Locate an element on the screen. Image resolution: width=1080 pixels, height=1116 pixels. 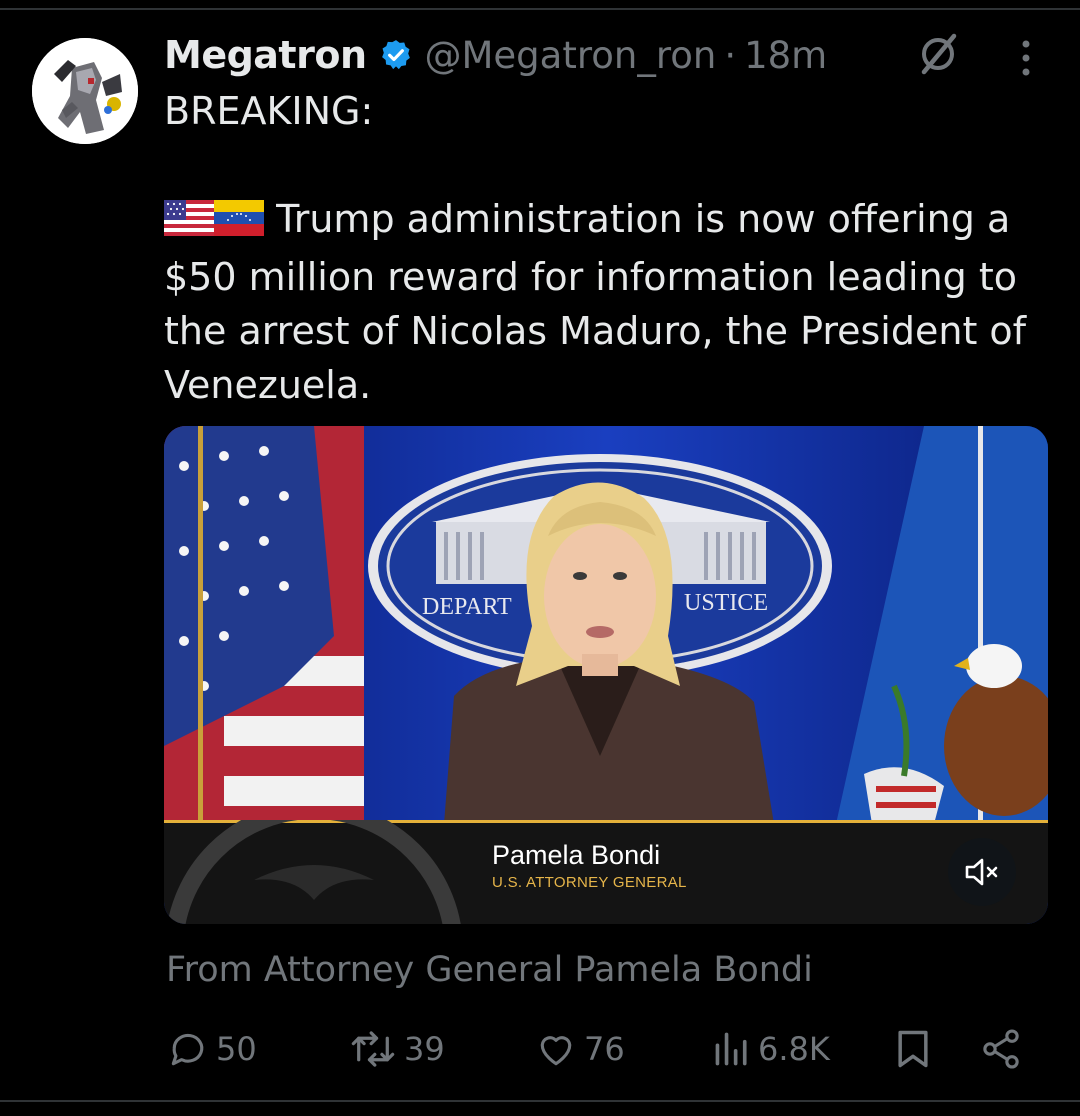
tweet-timestamp: 18m is located at coordinates (785, 55).